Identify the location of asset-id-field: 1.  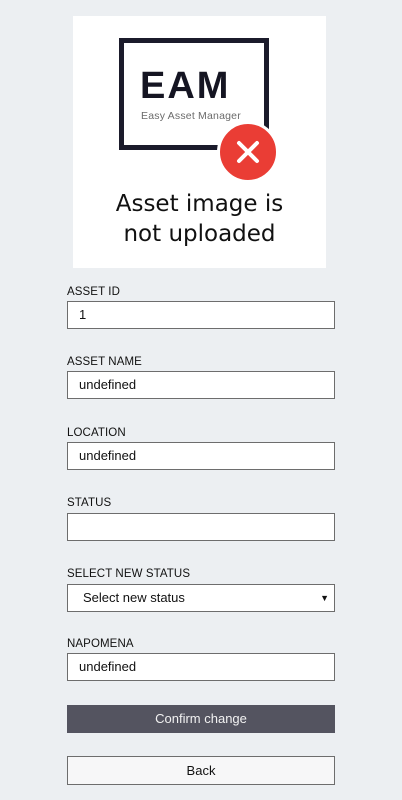
(201, 315).